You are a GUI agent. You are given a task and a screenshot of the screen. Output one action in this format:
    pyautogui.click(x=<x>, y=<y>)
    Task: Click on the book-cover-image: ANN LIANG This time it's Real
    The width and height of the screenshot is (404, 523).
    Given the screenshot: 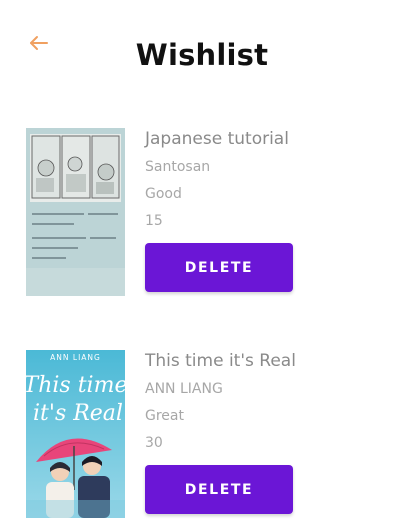 What is the action you would take?
    pyautogui.click(x=75, y=434)
    